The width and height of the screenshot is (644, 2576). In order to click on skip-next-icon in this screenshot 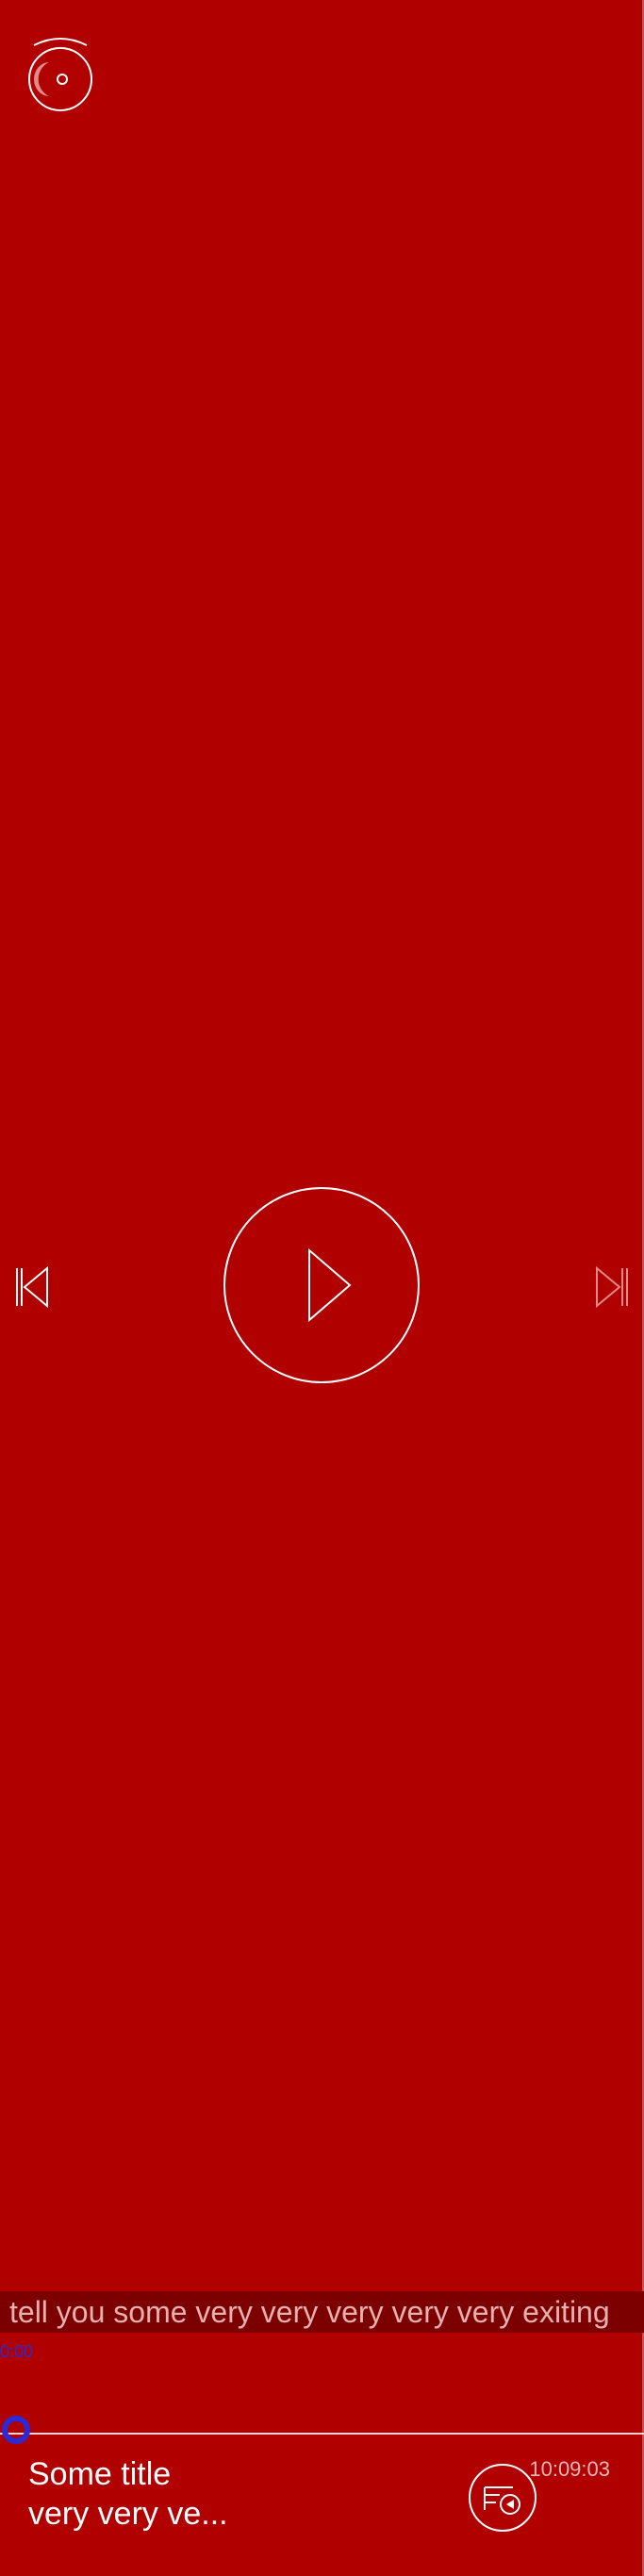, I will do `click(612, 1287)`.